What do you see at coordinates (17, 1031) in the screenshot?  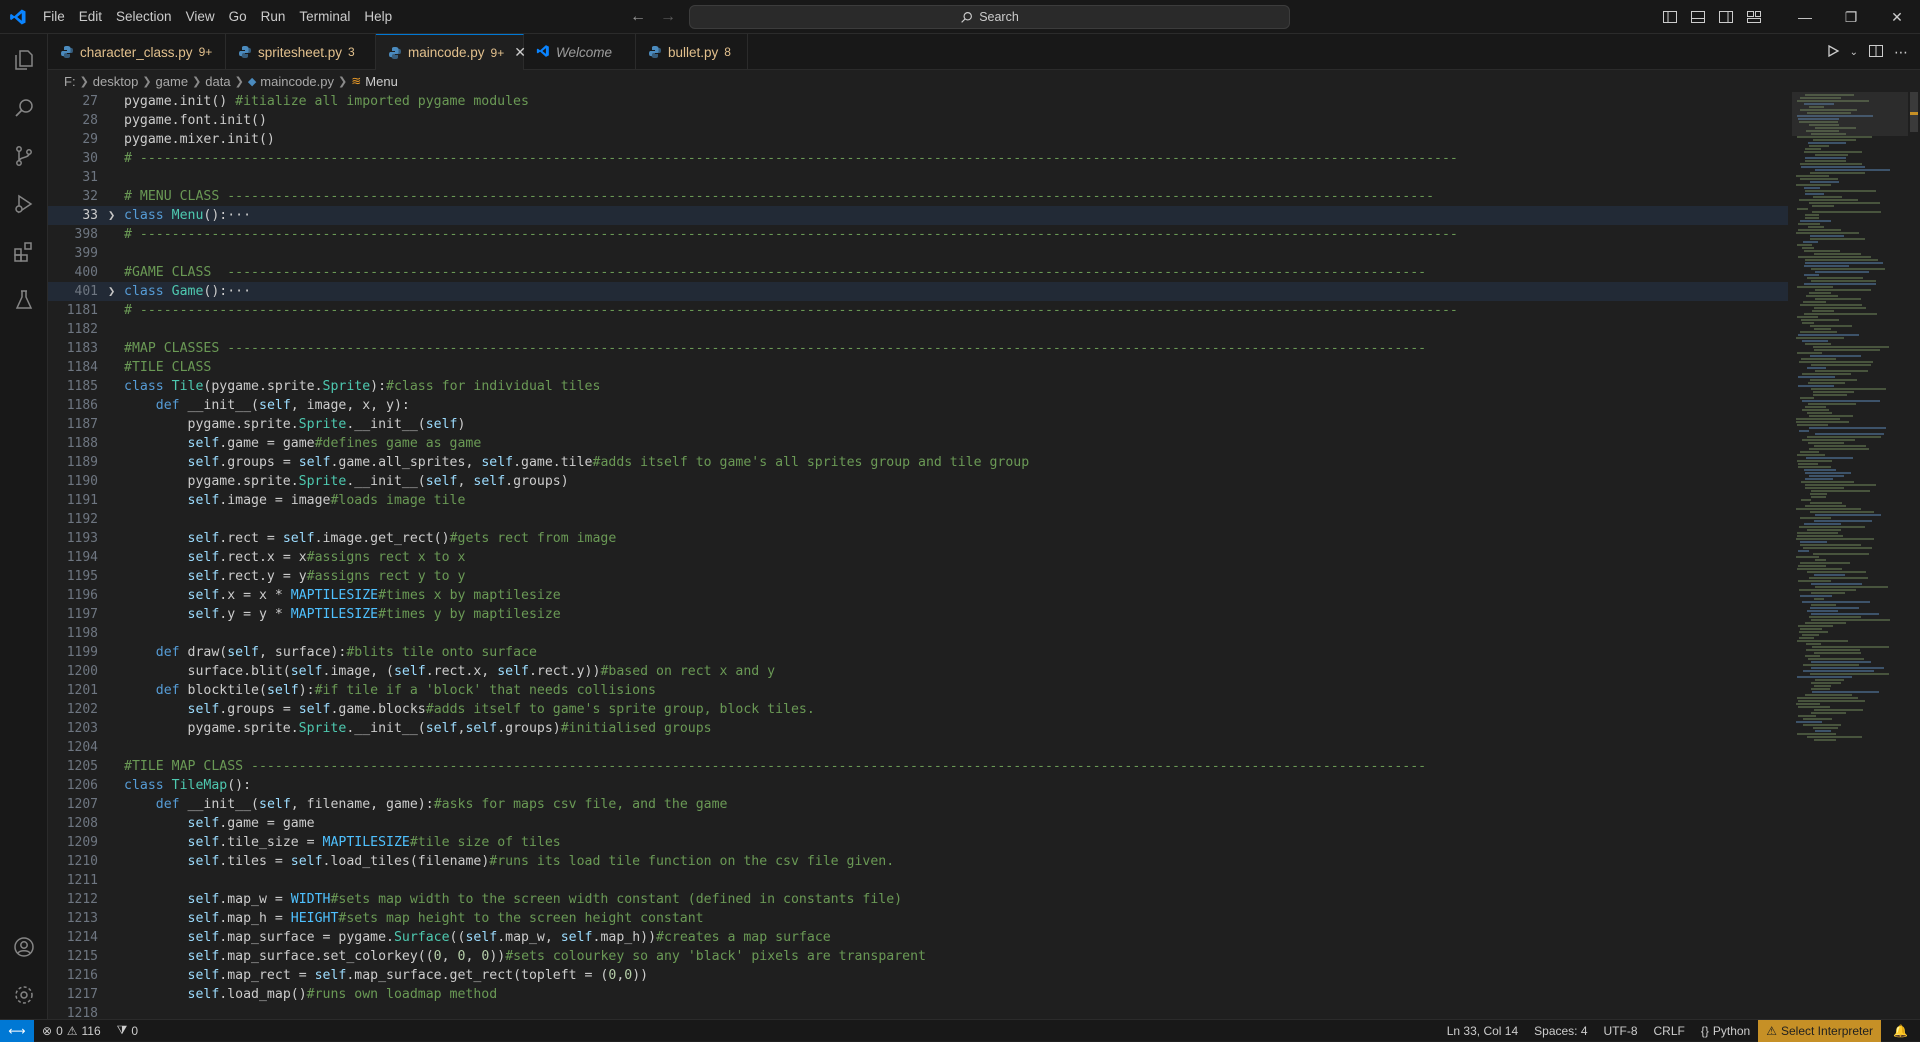 I see `remote-indicator-icon: ⟷` at bounding box center [17, 1031].